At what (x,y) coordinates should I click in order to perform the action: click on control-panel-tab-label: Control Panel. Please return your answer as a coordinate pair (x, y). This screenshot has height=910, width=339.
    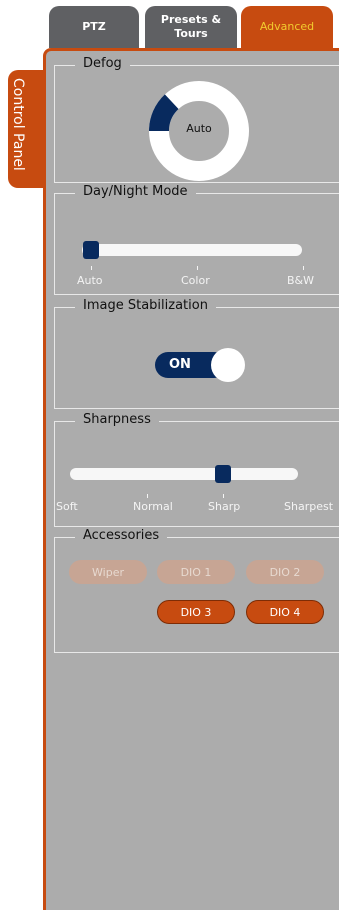
    Looking at the image, I should click on (18, 124).